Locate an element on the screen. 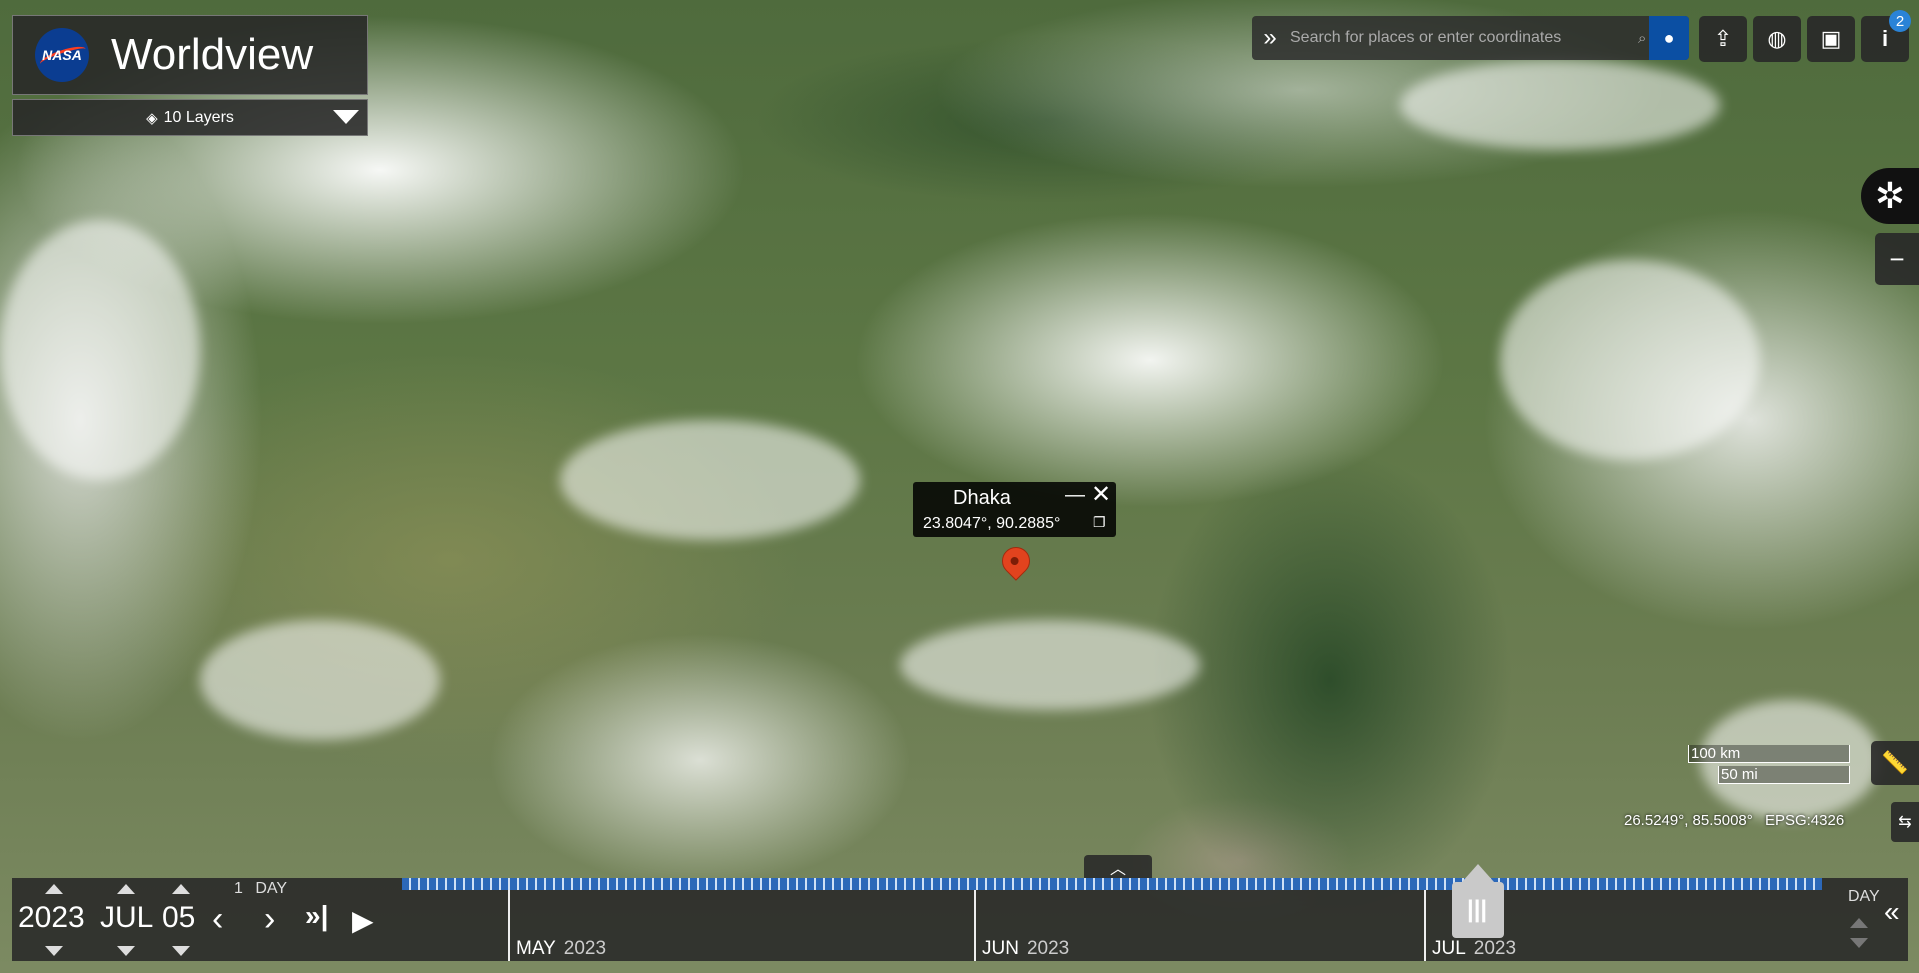 The width and height of the screenshot is (1919, 973). timeline-draggable-handle: ||| is located at coordinates (1478, 901).